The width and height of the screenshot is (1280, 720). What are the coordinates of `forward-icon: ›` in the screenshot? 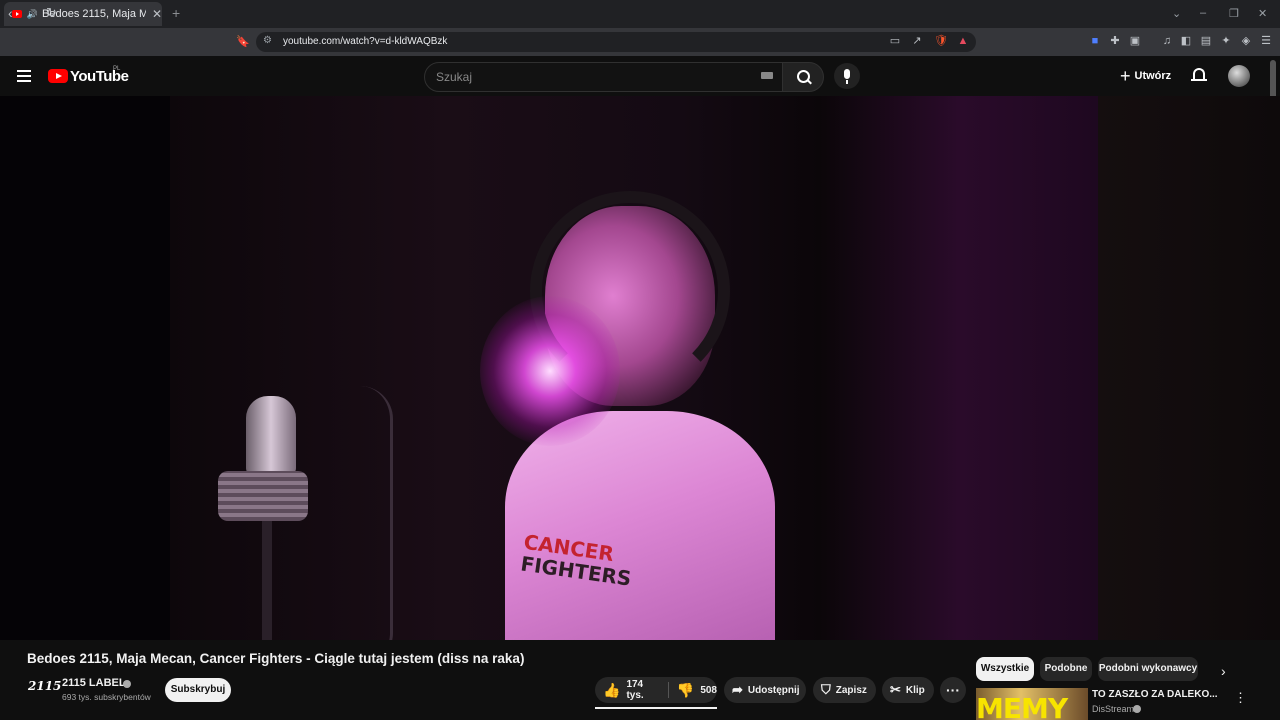 It's located at (32, 13).